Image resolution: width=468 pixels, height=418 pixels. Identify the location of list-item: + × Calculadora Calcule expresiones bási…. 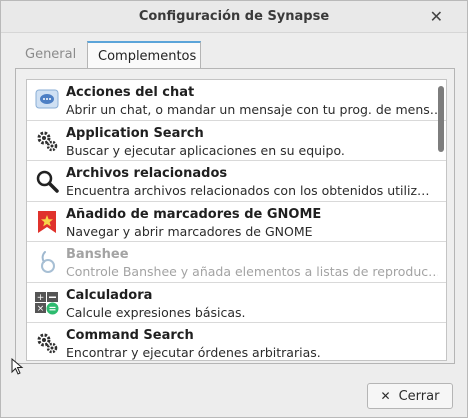
(236, 303).